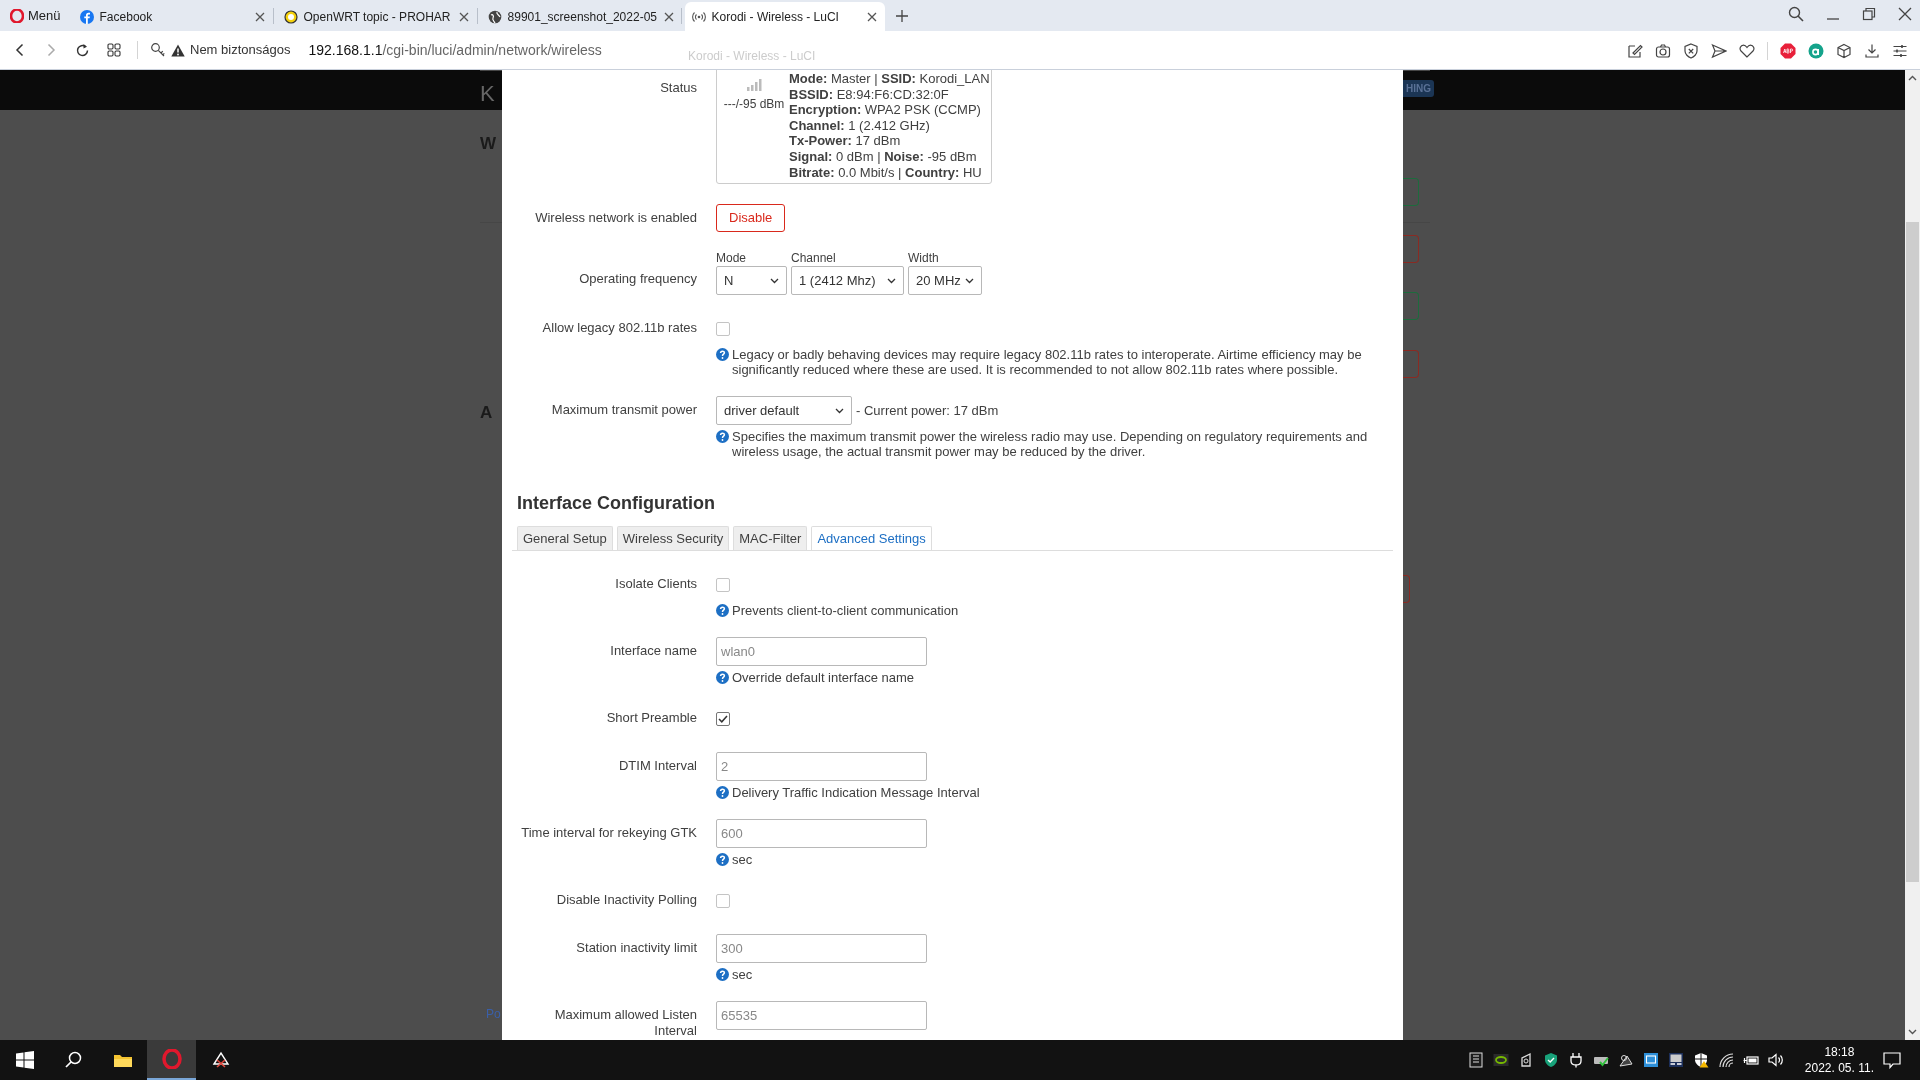  What do you see at coordinates (1050, 444) in the screenshot?
I see `help-text: Specifies the maximum transmit power the wireless radio may use. Depending on regulatory requirements and wireless usage, the actual transmit power may be reduced by the driver.` at bounding box center [1050, 444].